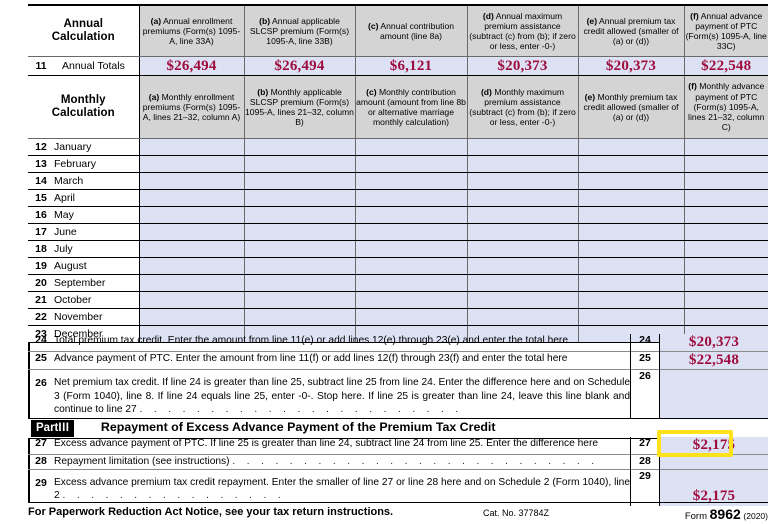  I want to click on monthly-value-14-c, so click(411, 181).